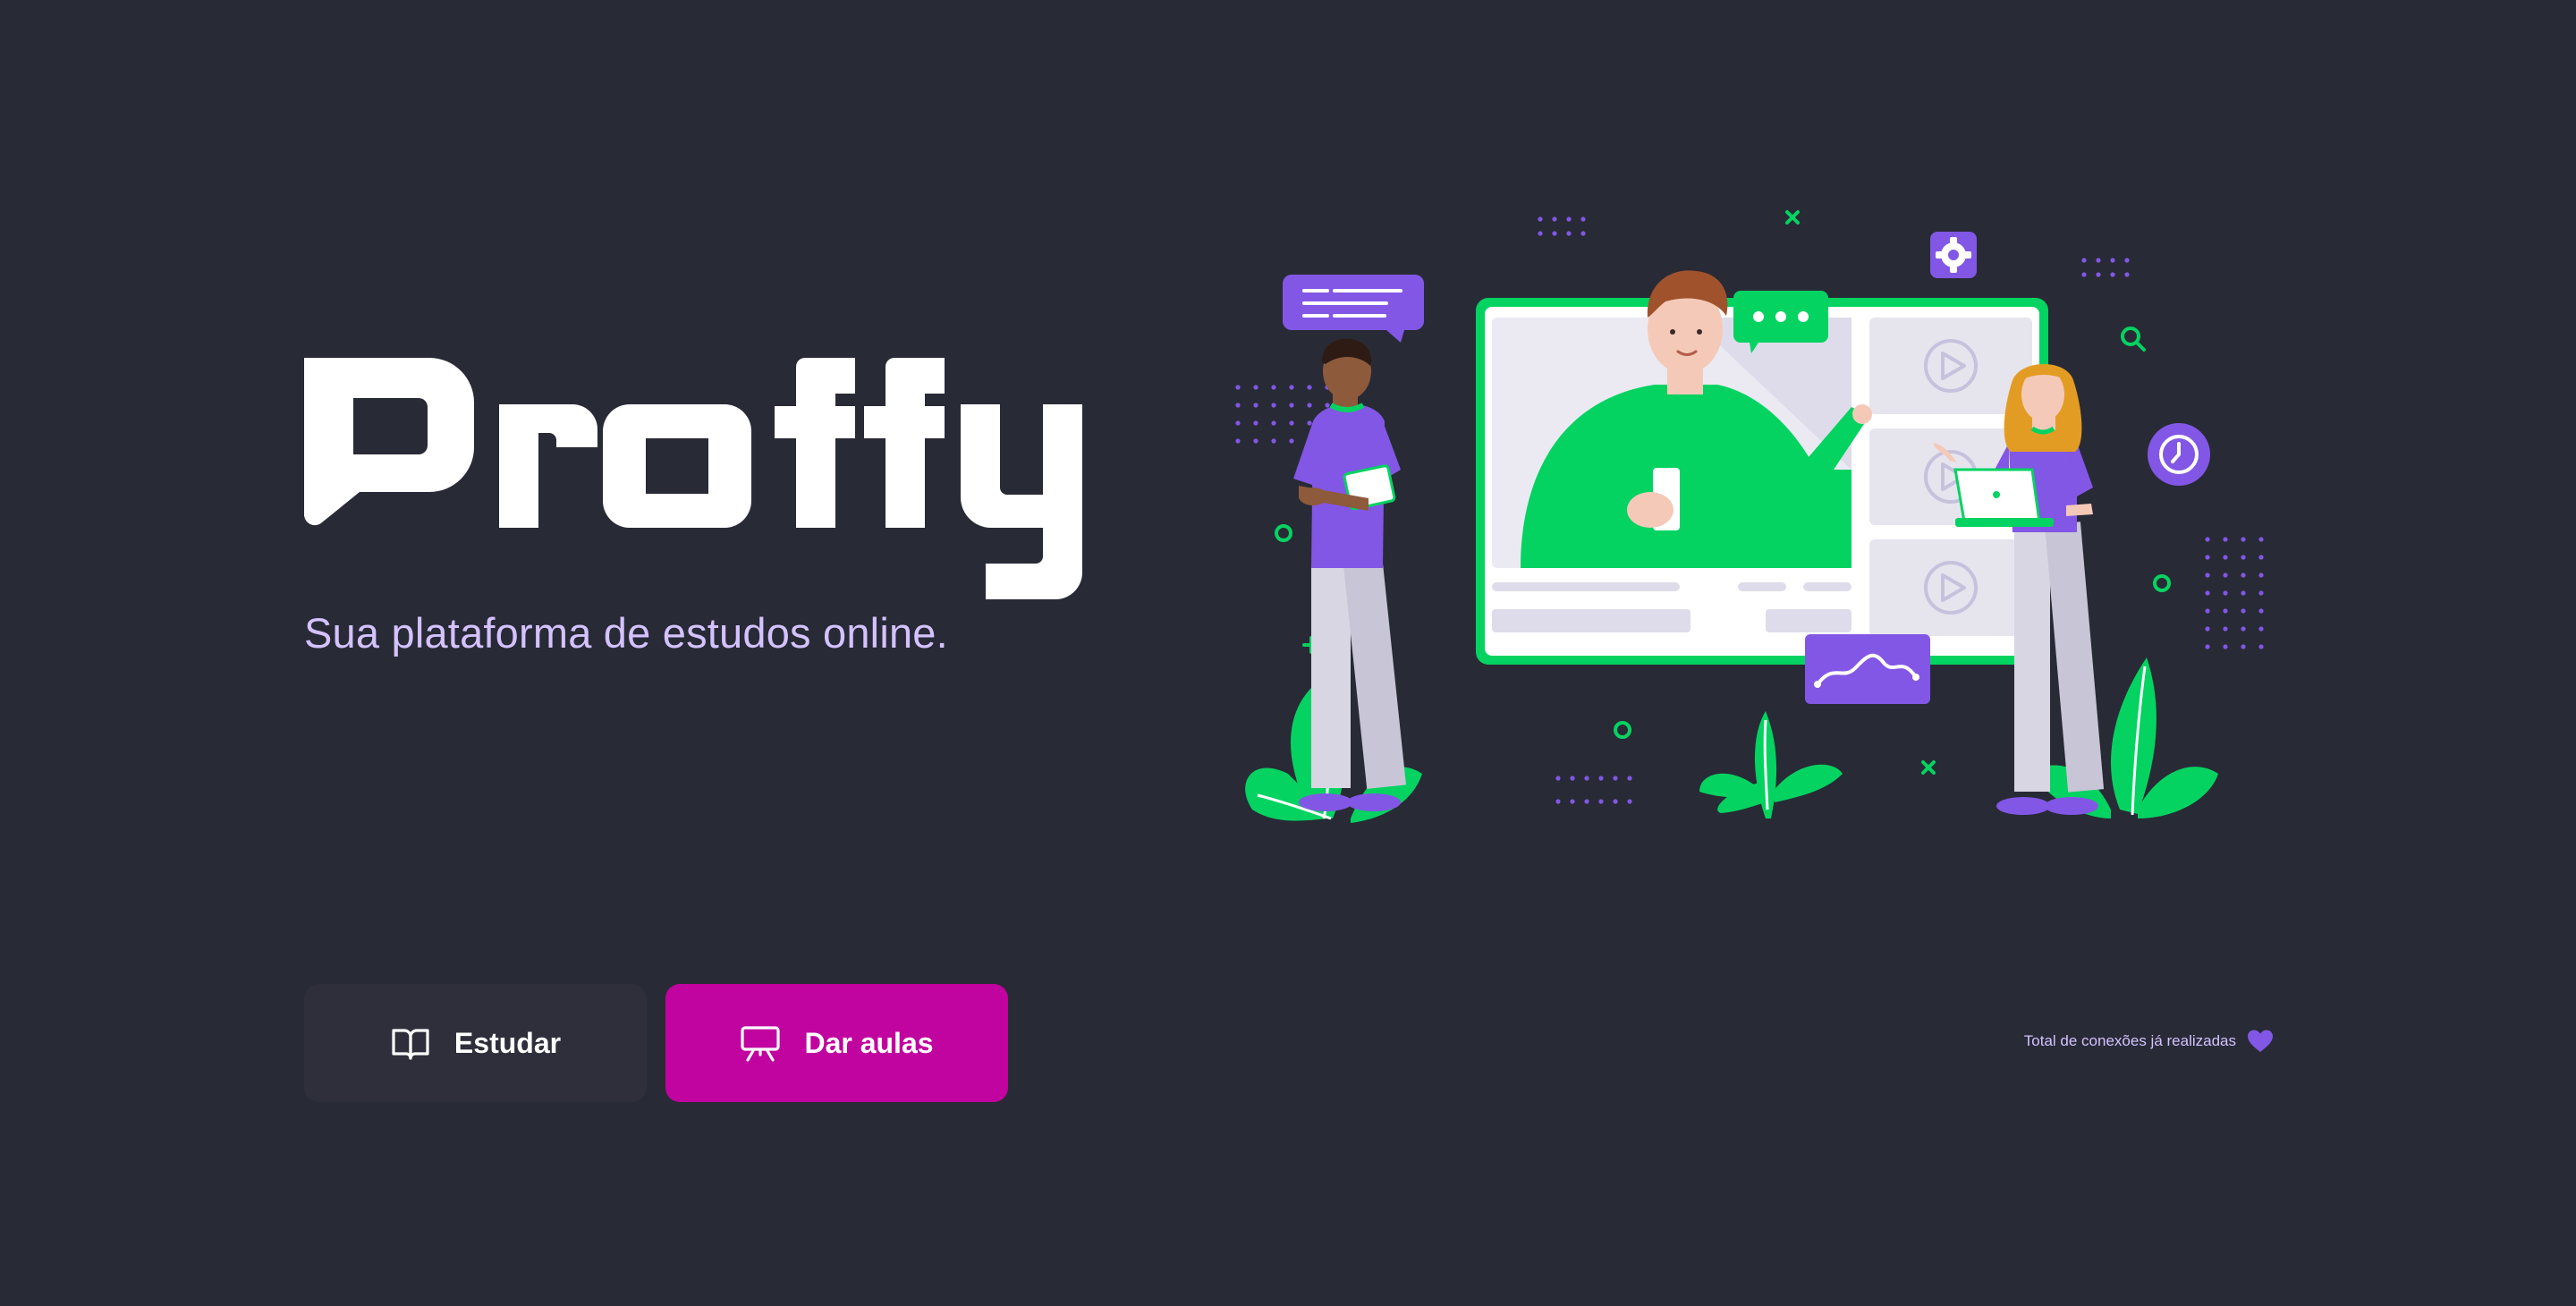 The height and width of the screenshot is (1306, 2576). I want to click on video-thumbnail, so click(1950, 587).